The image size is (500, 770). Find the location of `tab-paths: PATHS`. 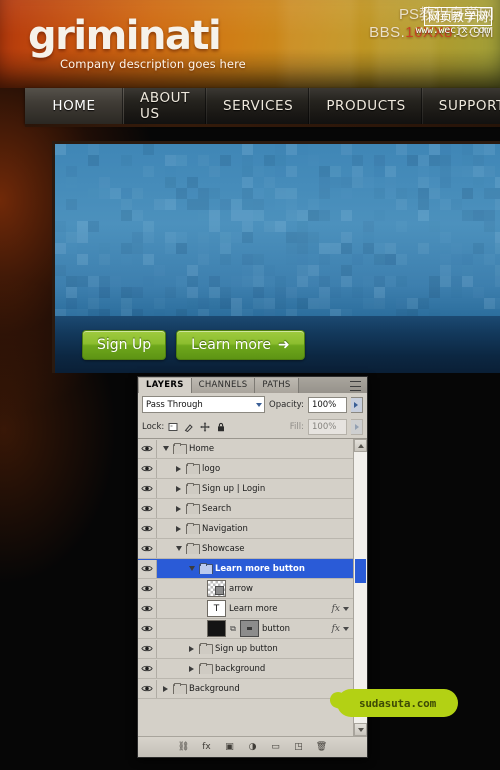

tab-paths: PATHS is located at coordinates (277, 385).